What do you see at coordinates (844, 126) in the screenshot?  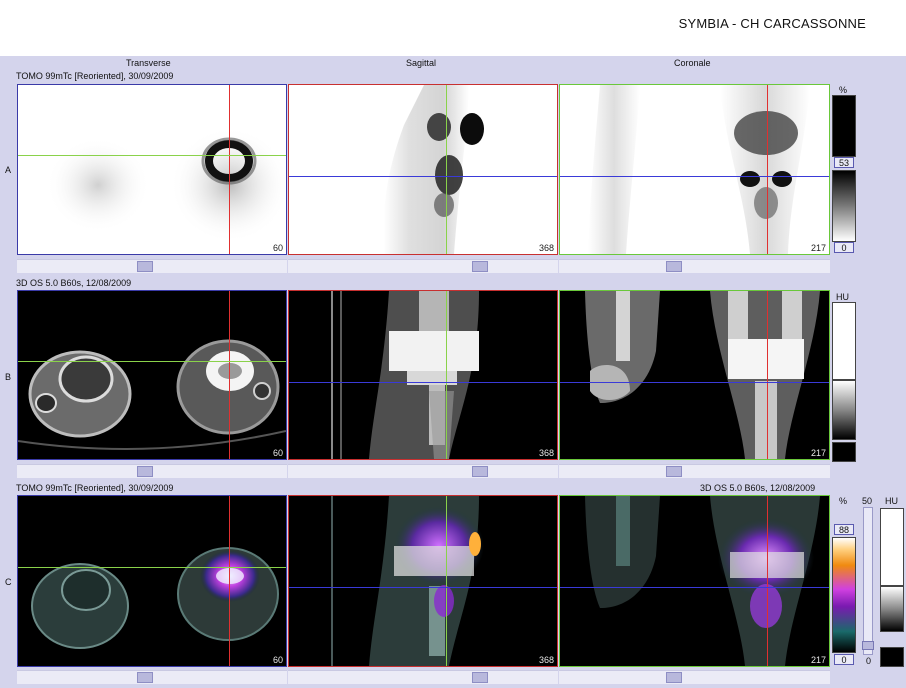 I see `scale-a-window-bar` at bounding box center [844, 126].